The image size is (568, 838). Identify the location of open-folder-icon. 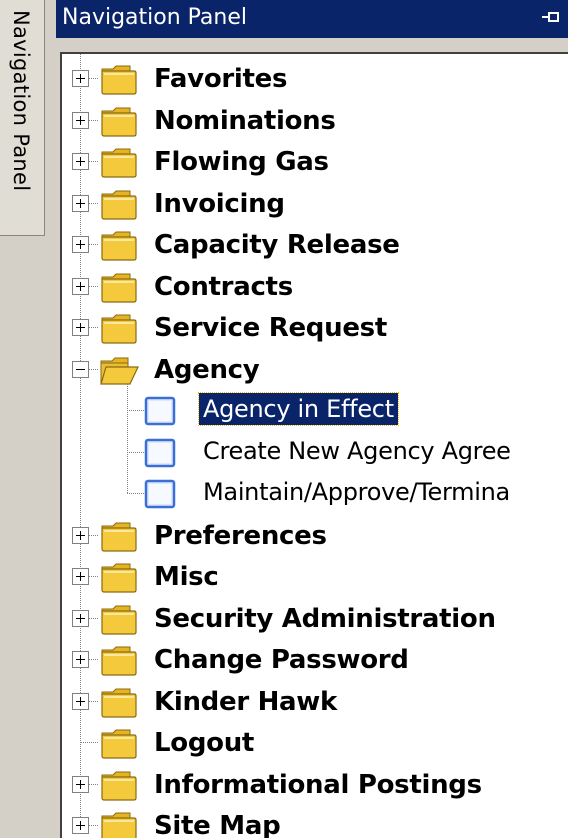
(119, 370).